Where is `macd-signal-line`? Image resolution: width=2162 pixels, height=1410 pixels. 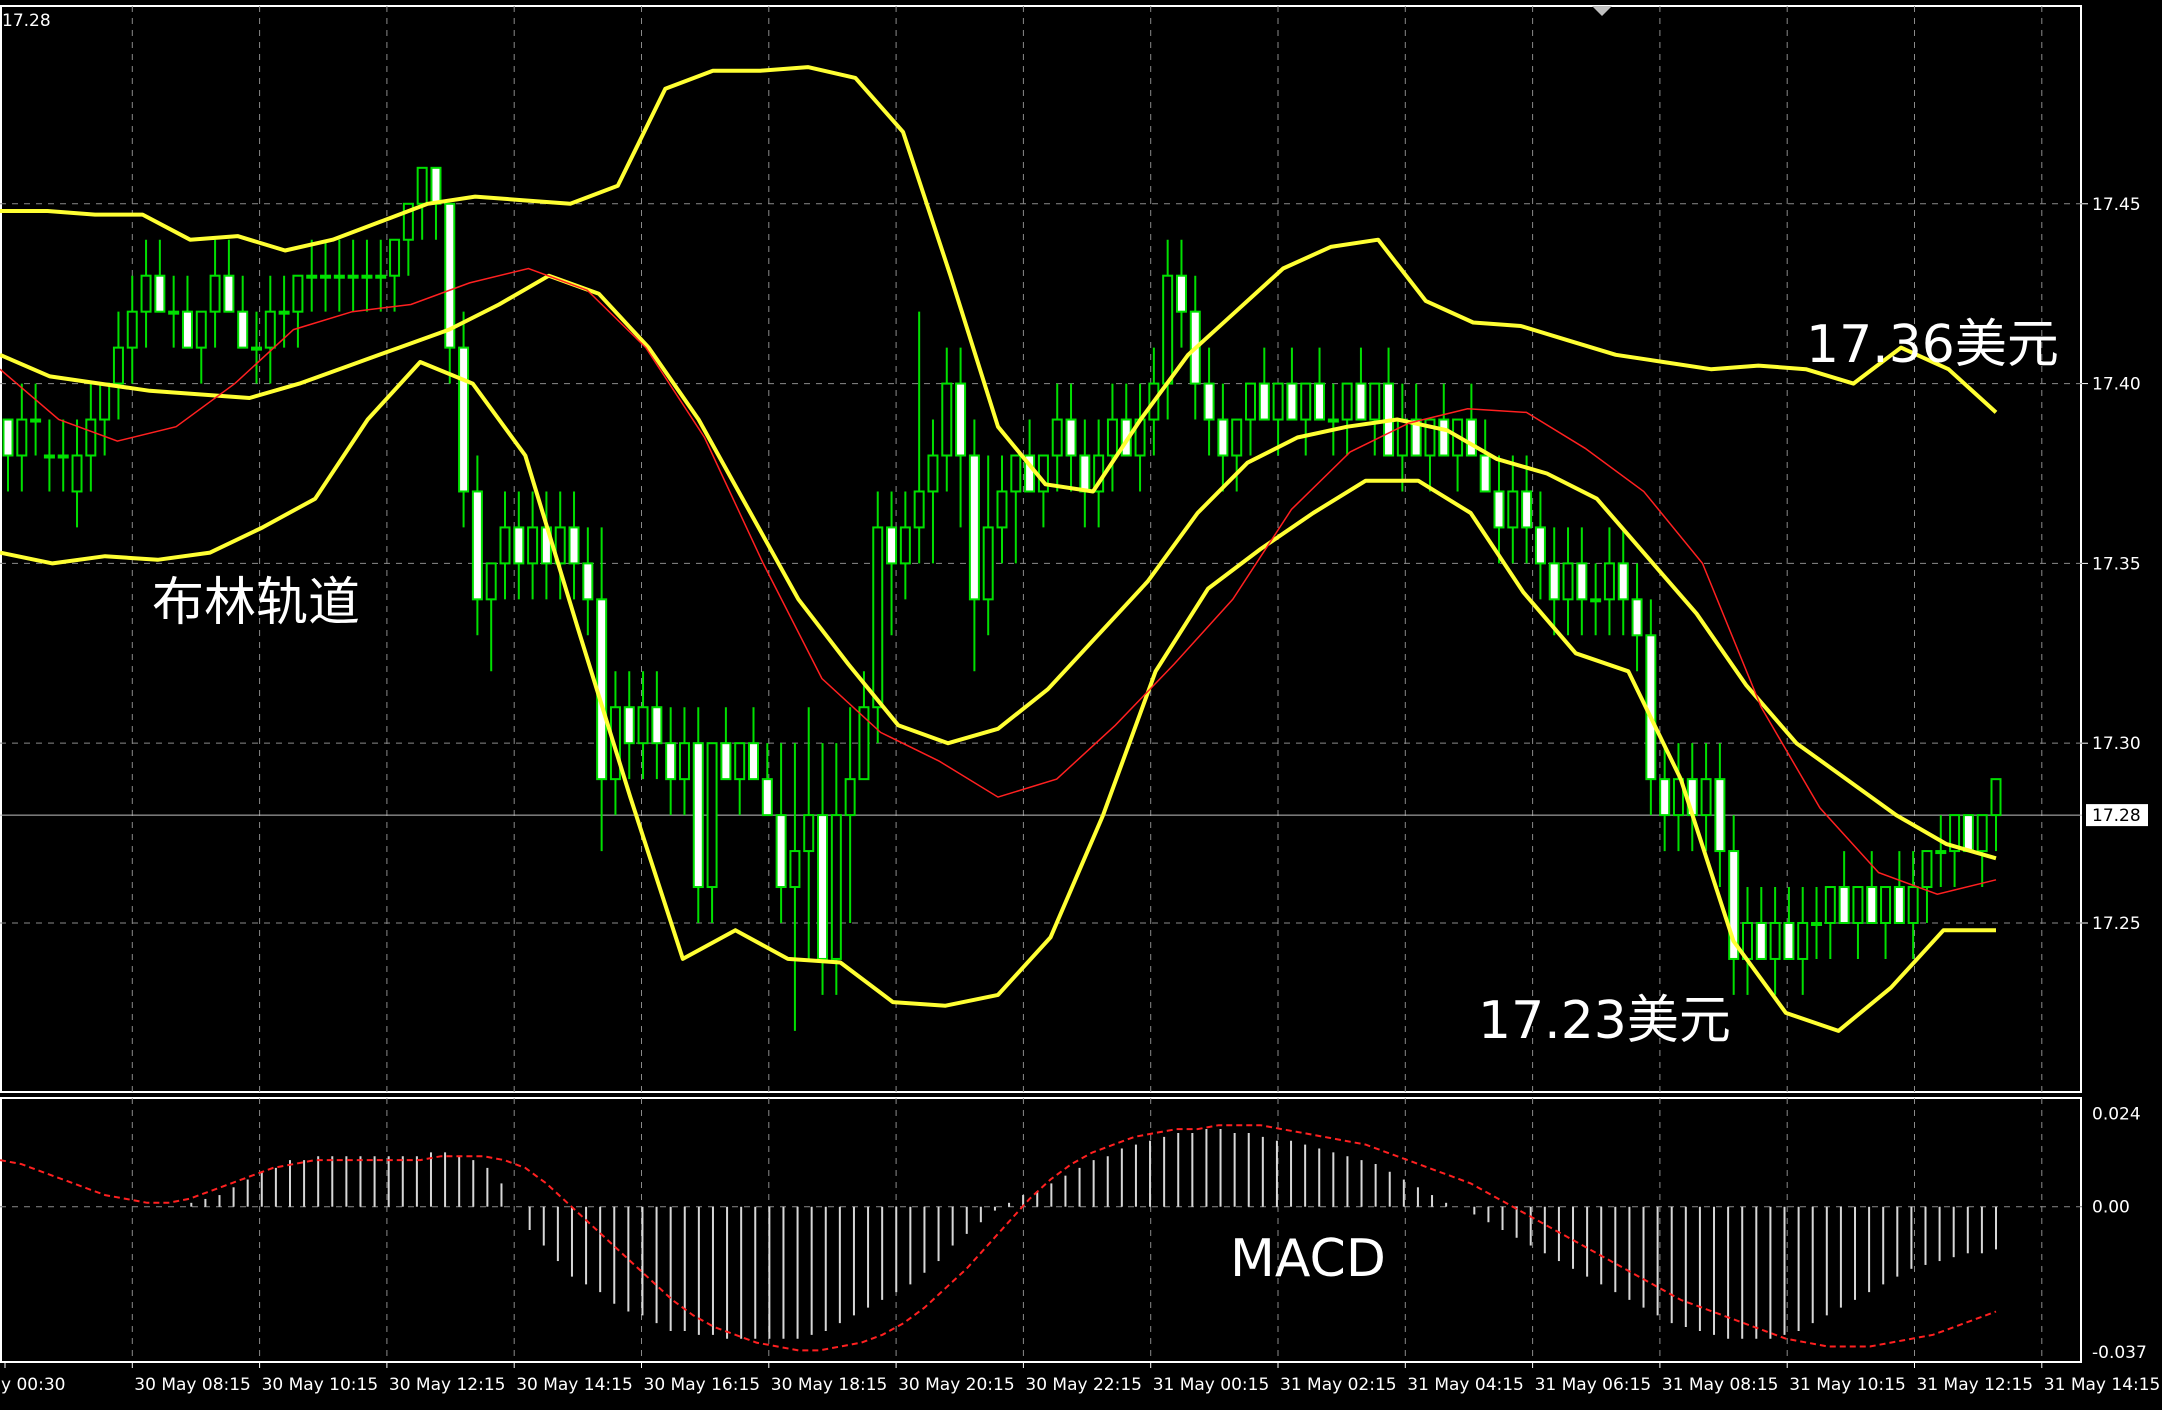 macd-signal-line is located at coordinates (998, 1238).